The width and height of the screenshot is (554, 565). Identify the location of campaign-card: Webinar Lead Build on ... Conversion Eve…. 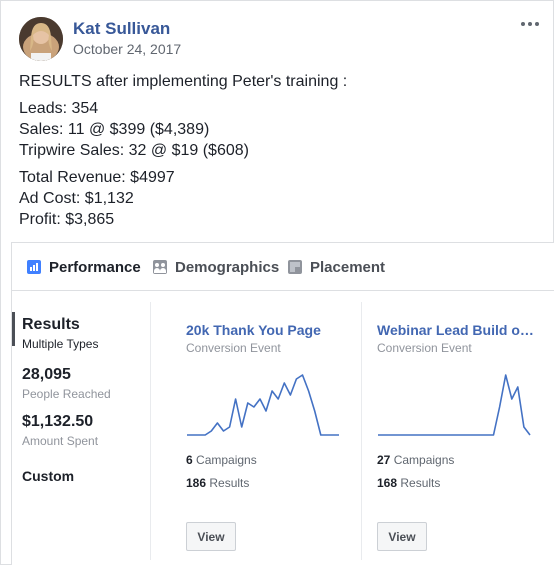
(462, 431).